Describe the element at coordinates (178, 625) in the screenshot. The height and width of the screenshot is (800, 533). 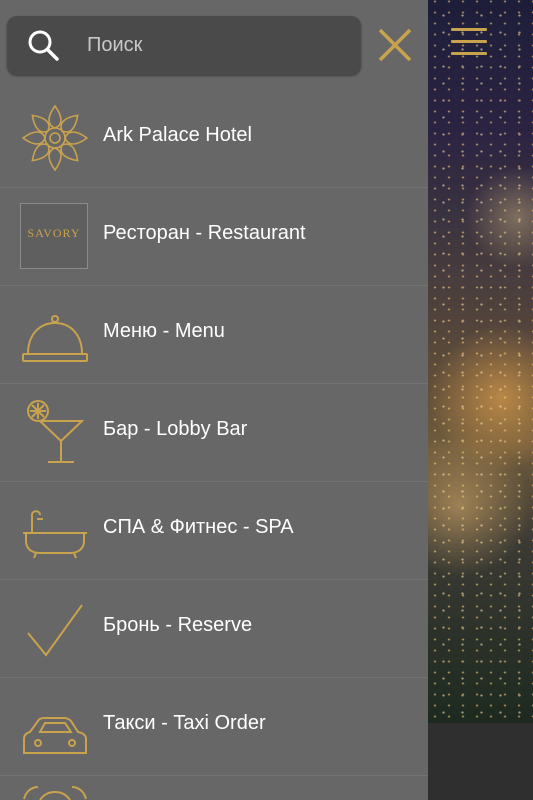
I see `menu-item-label: Бронь - Reserve` at that location.